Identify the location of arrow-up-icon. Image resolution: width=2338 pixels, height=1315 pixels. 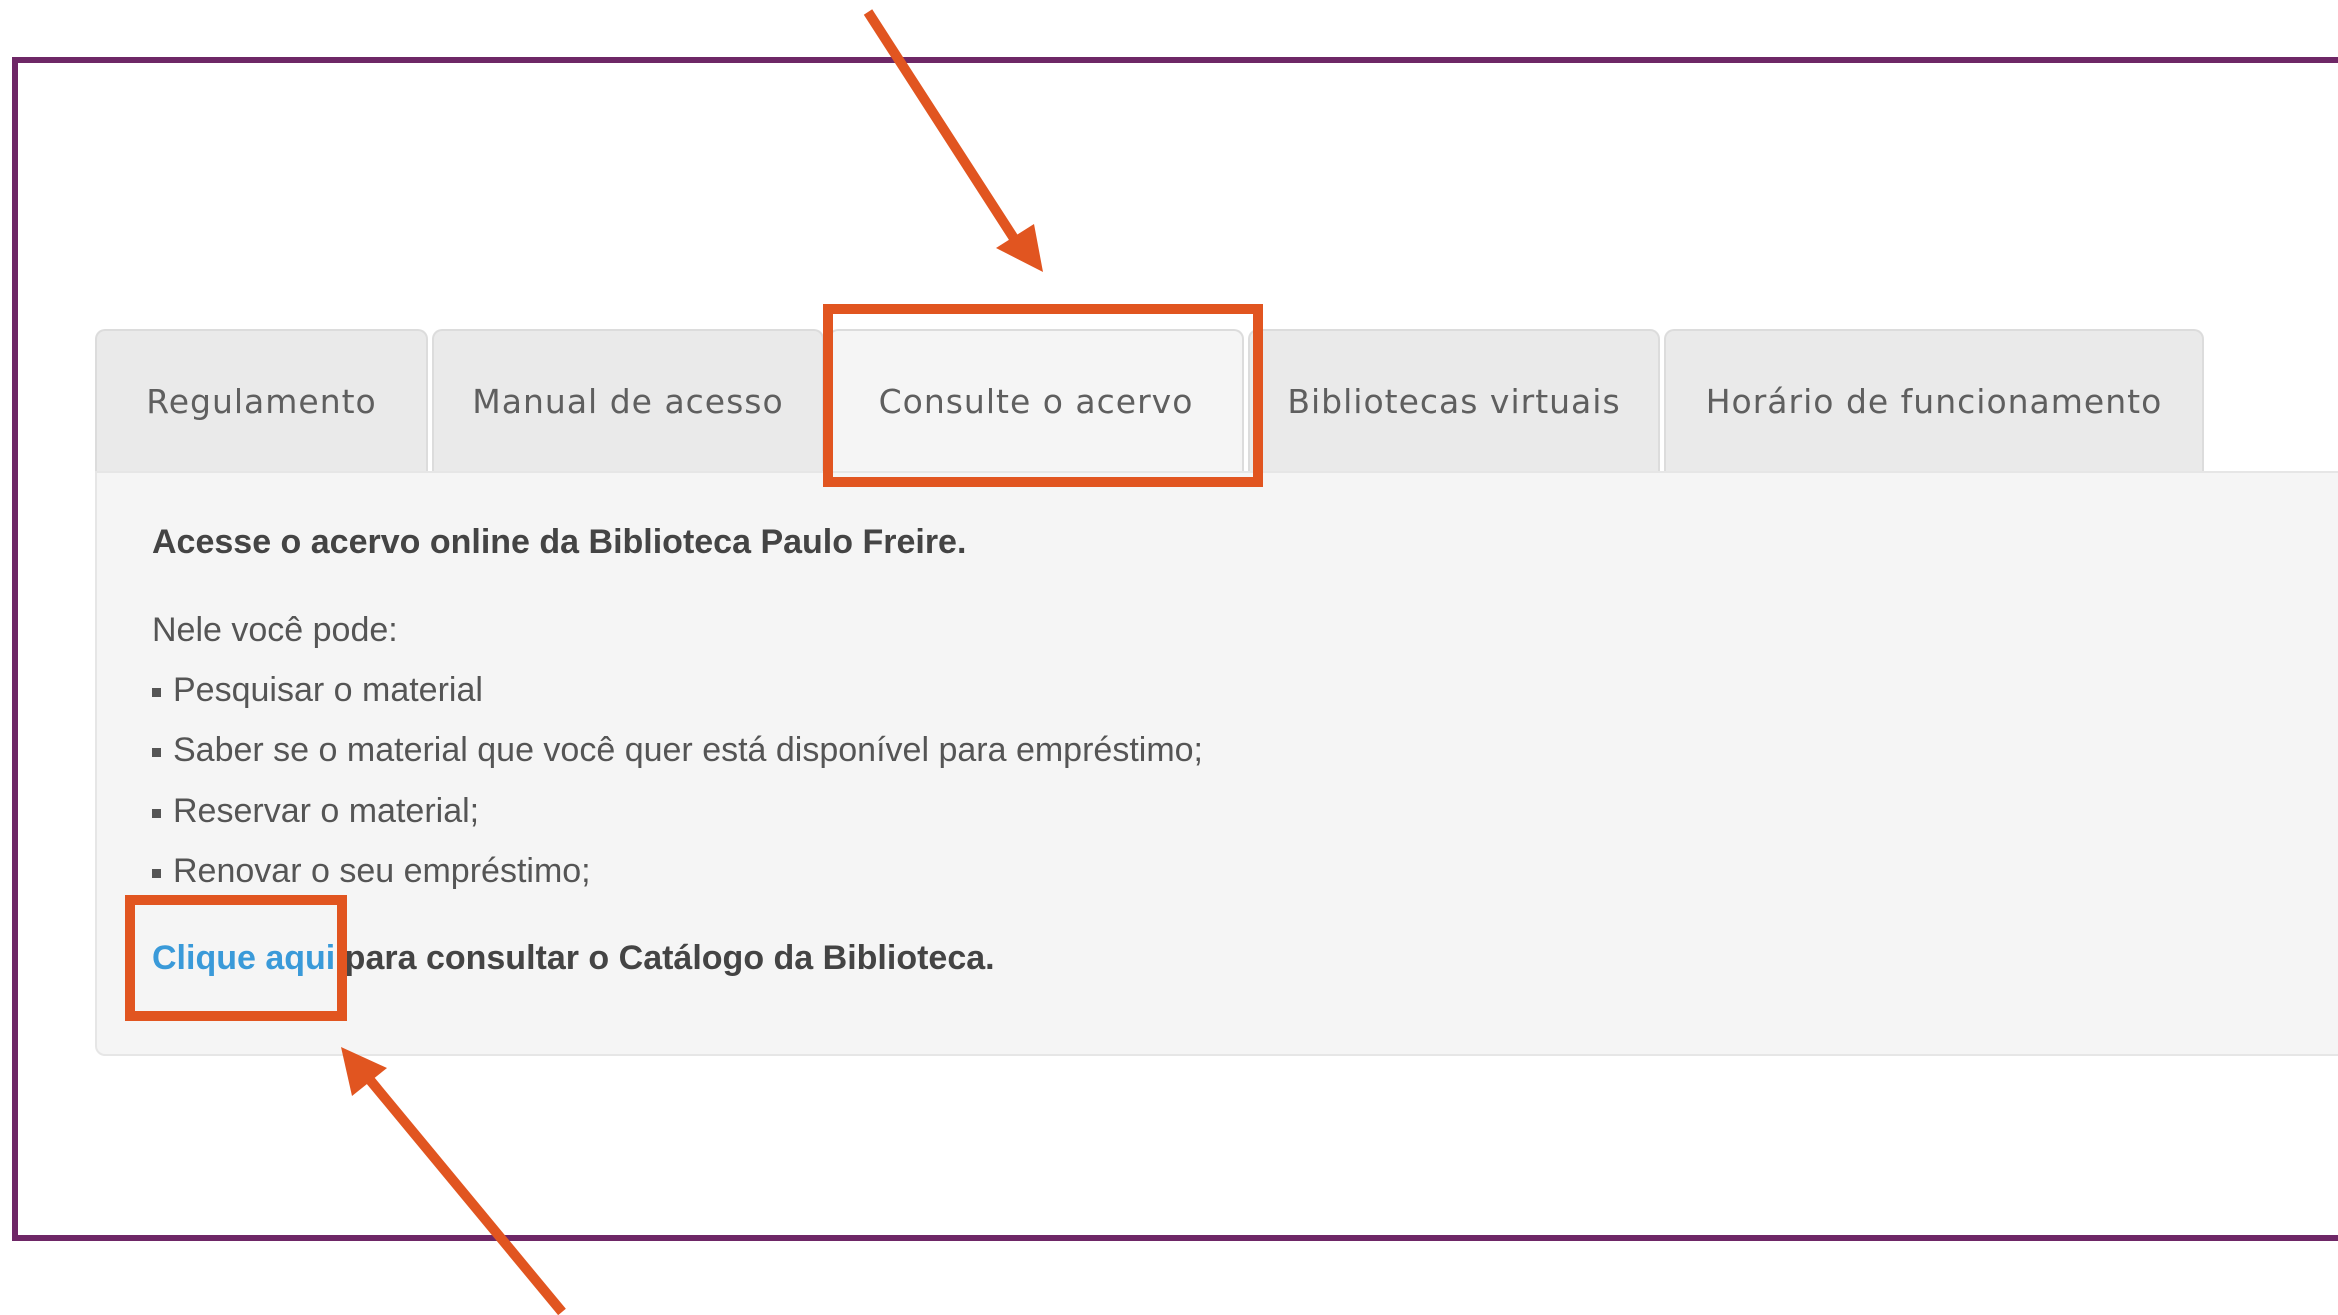
(453, 1181).